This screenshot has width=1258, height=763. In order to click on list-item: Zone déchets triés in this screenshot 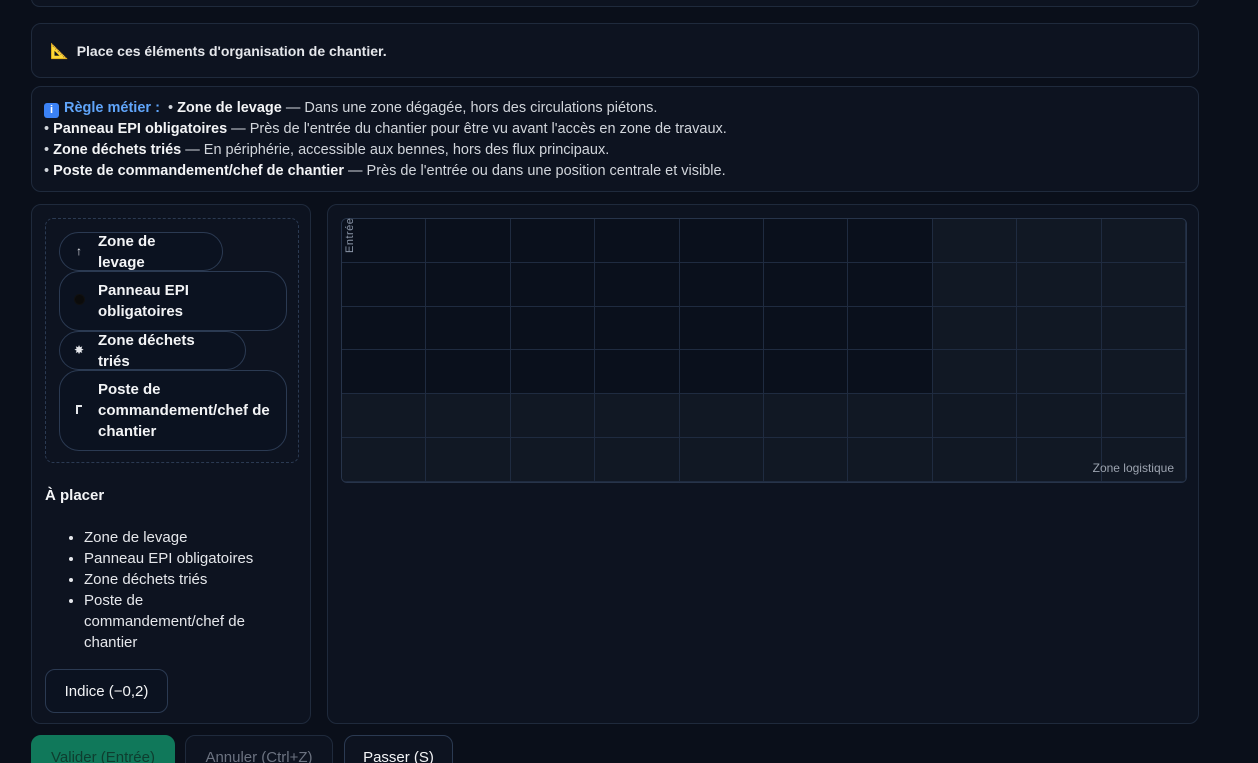, I will do `click(184, 579)`.